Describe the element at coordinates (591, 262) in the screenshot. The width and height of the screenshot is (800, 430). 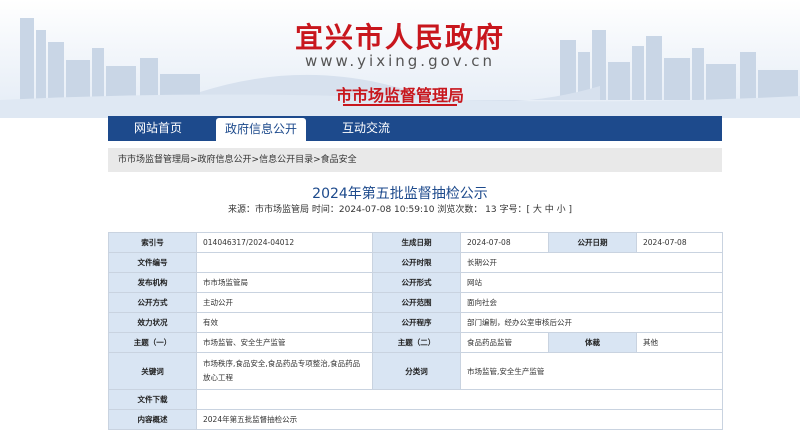
I see `pub-period-value: 长期公开` at that location.